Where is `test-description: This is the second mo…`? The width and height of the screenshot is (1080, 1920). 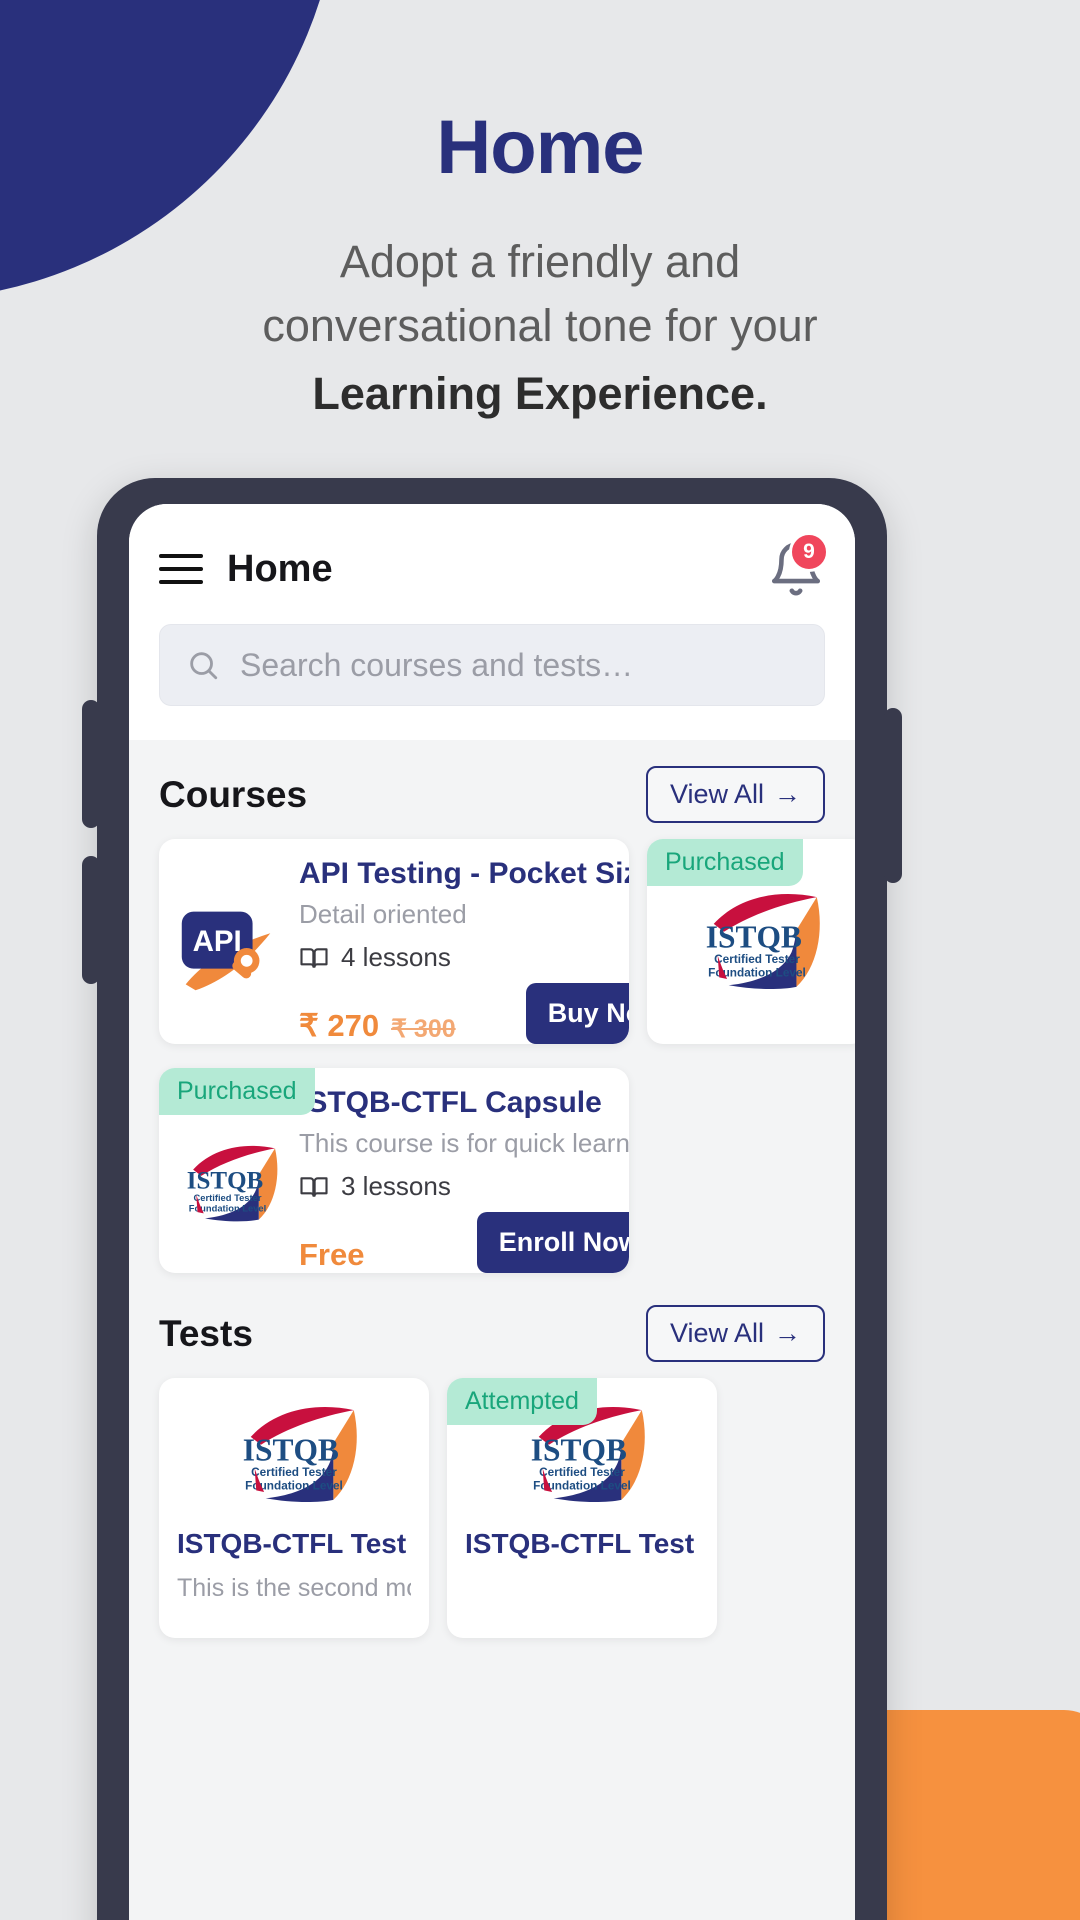
test-description: This is the second mo… is located at coordinates (294, 1588).